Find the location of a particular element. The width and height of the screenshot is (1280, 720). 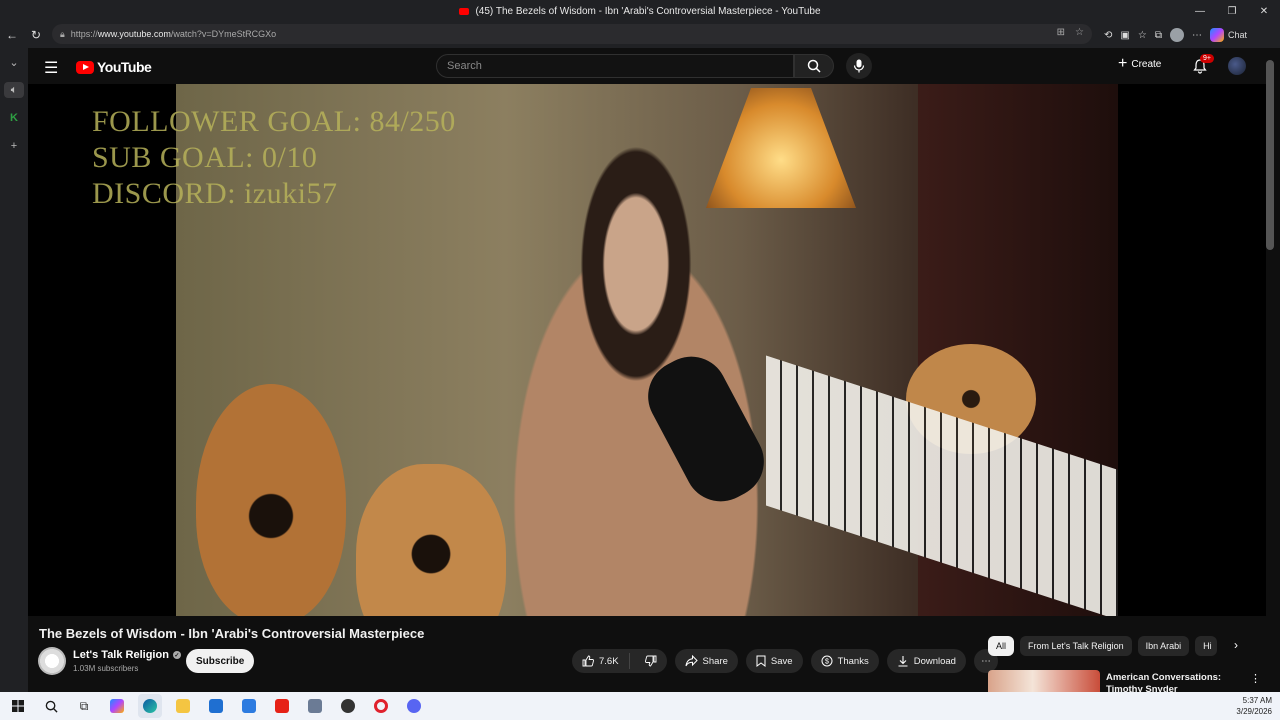

like-button: 7.6K is located at coordinates (601, 661).